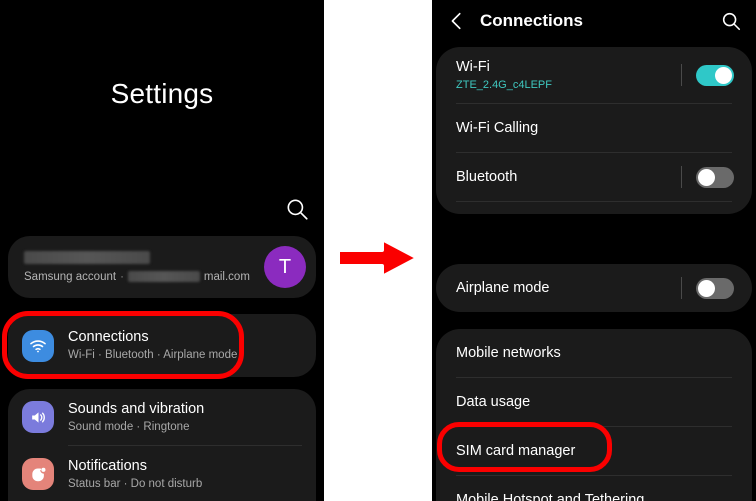 The image size is (756, 501). What do you see at coordinates (568, 177) in the screenshot?
I see `bluetooth-texts: Bluetooth` at bounding box center [568, 177].